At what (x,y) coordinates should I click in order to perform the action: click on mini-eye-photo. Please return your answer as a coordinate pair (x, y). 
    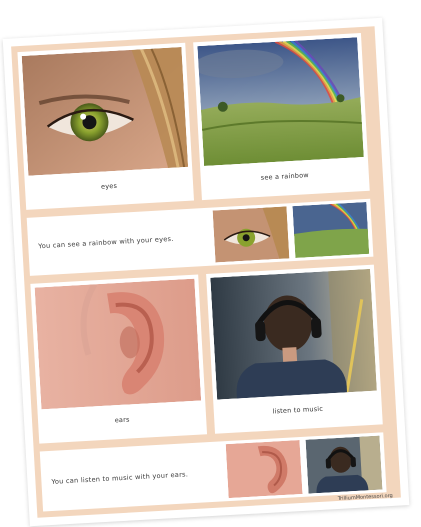
    Looking at the image, I should click on (251, 234).